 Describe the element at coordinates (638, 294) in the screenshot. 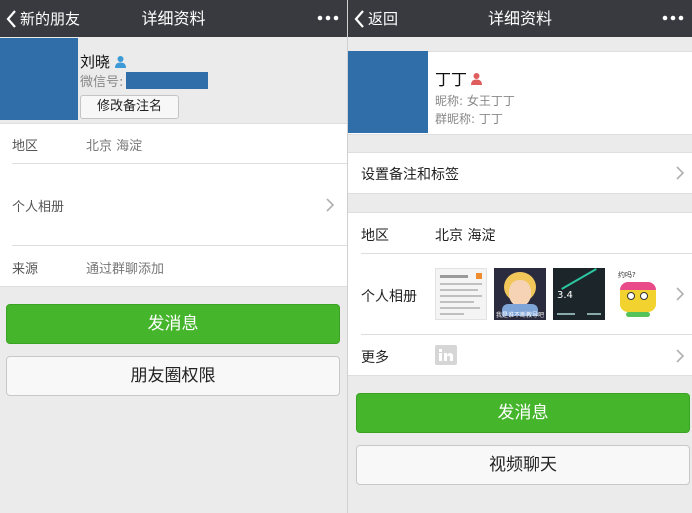

I see `album-photo-4: 约吗?` at that location.